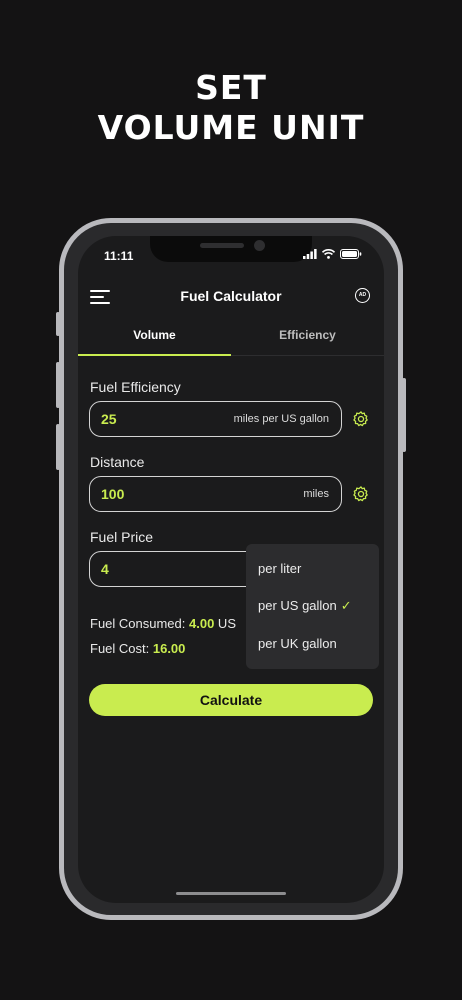  What do you see at coordinates (231, 893) in the screenshot?
I see `home-indicator` at bounding box center [231, 893].